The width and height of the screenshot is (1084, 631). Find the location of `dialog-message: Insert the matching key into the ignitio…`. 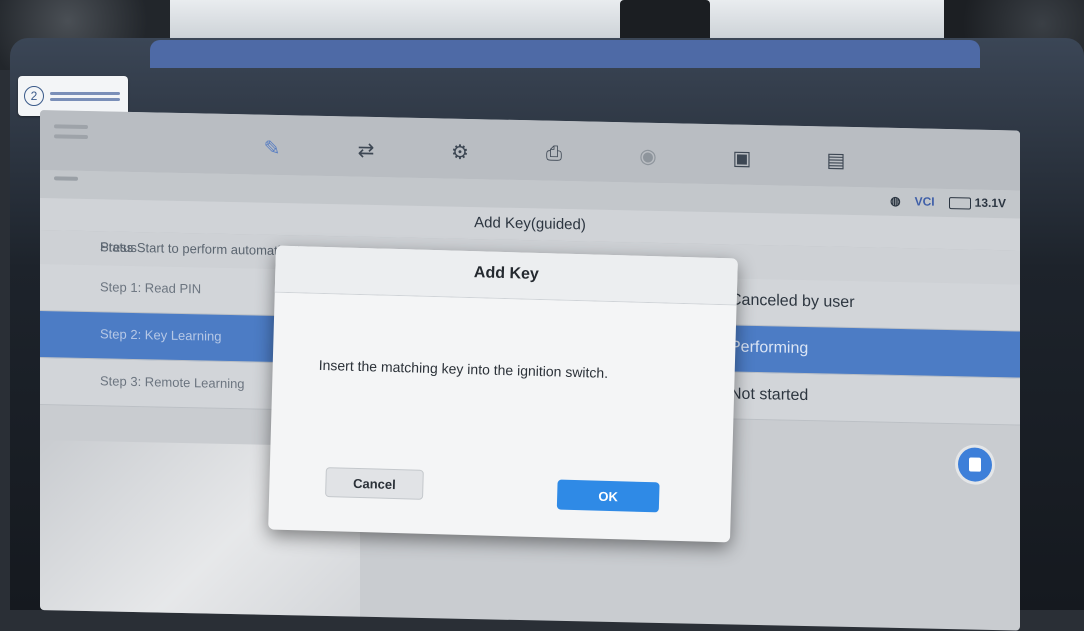

dialog-message: Insert the matching key into the ignitio… is located at coordinates (463, 368).